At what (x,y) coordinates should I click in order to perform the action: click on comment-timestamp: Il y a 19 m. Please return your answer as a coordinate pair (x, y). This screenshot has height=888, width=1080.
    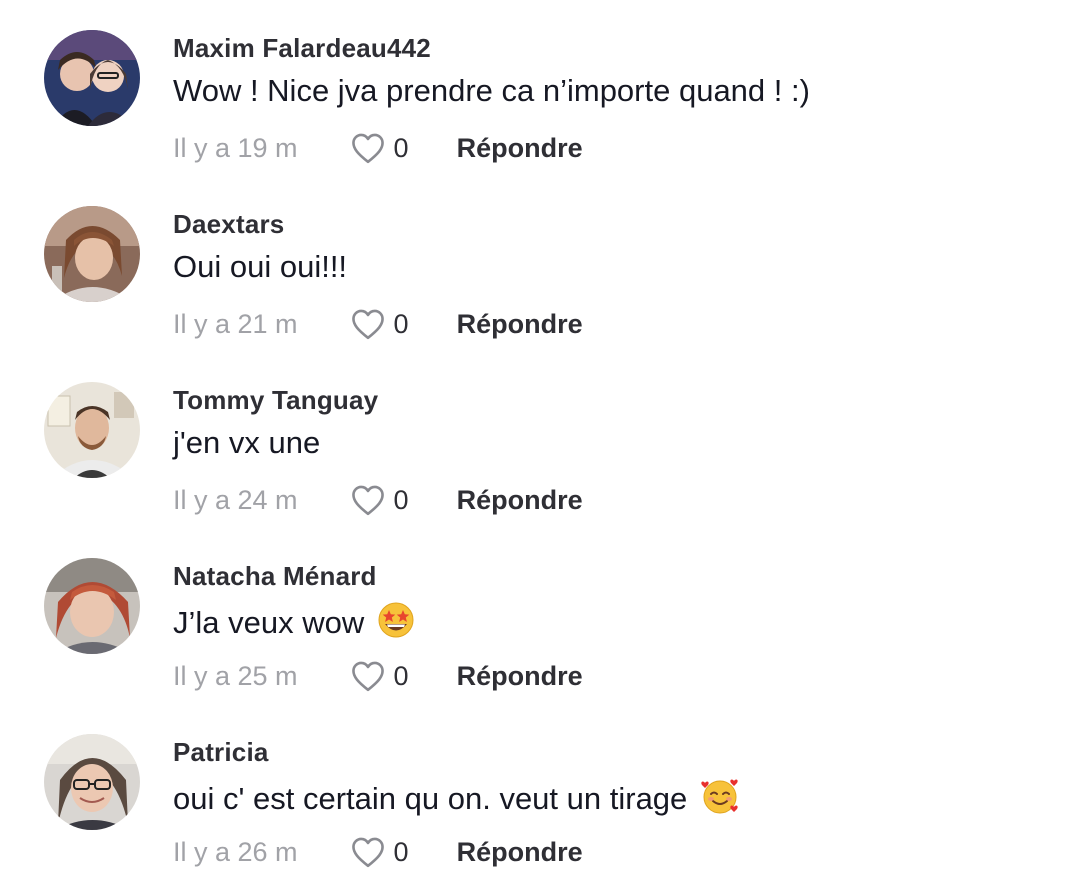
    Looking at the image, I should click on (235, 147).